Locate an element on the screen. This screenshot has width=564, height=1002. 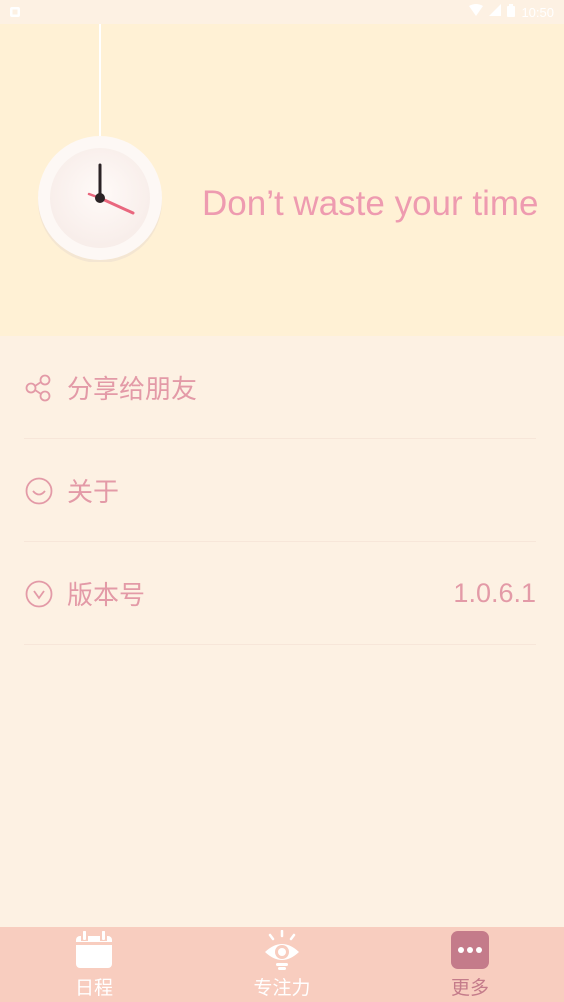
share-label: 分享给朋友 is located at coordinates (132, 390).